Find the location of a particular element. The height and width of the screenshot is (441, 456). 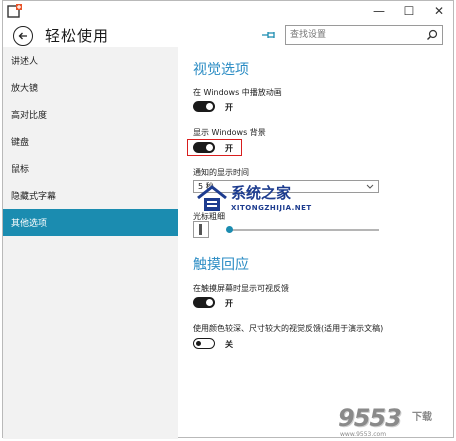

app-icon is located at coordinates (14, 11).